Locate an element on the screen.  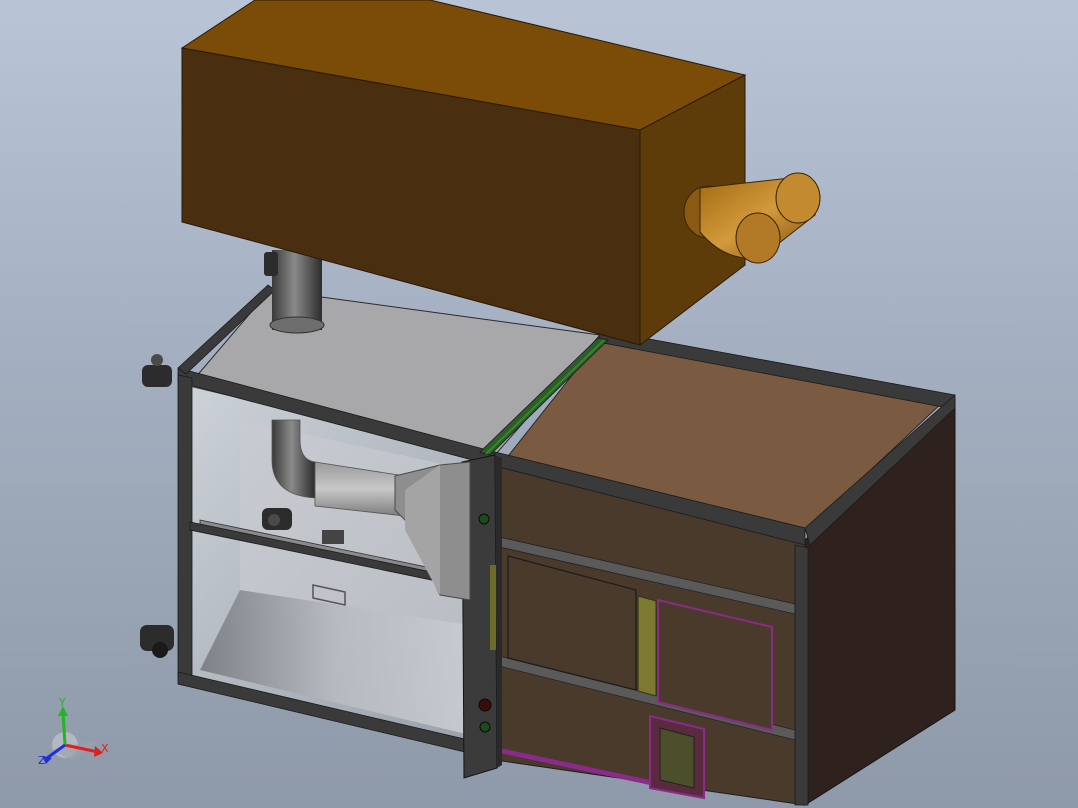
caster-back-top is located at coordinates (271, 264).